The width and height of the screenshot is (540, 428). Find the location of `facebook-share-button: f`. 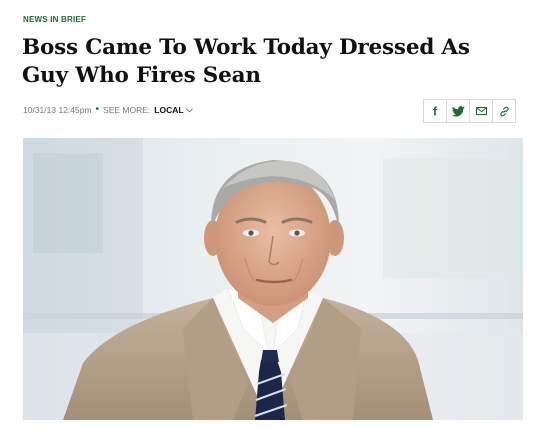

facebook-share-button: f is located at coordinates (435, 111).